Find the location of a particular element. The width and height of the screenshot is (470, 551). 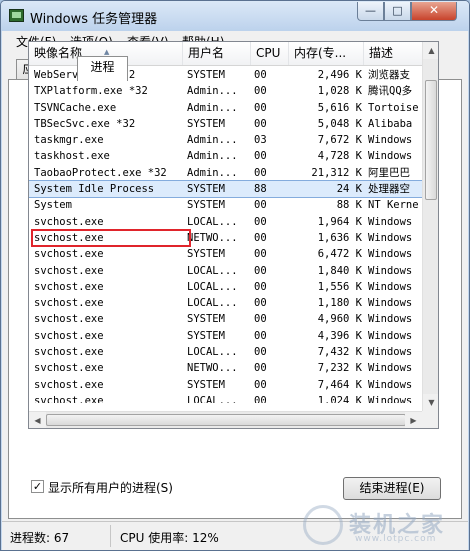

process-row: svchost.exe LOCAL... 00 7,432 K Windows is located at coordinates (225, 352).